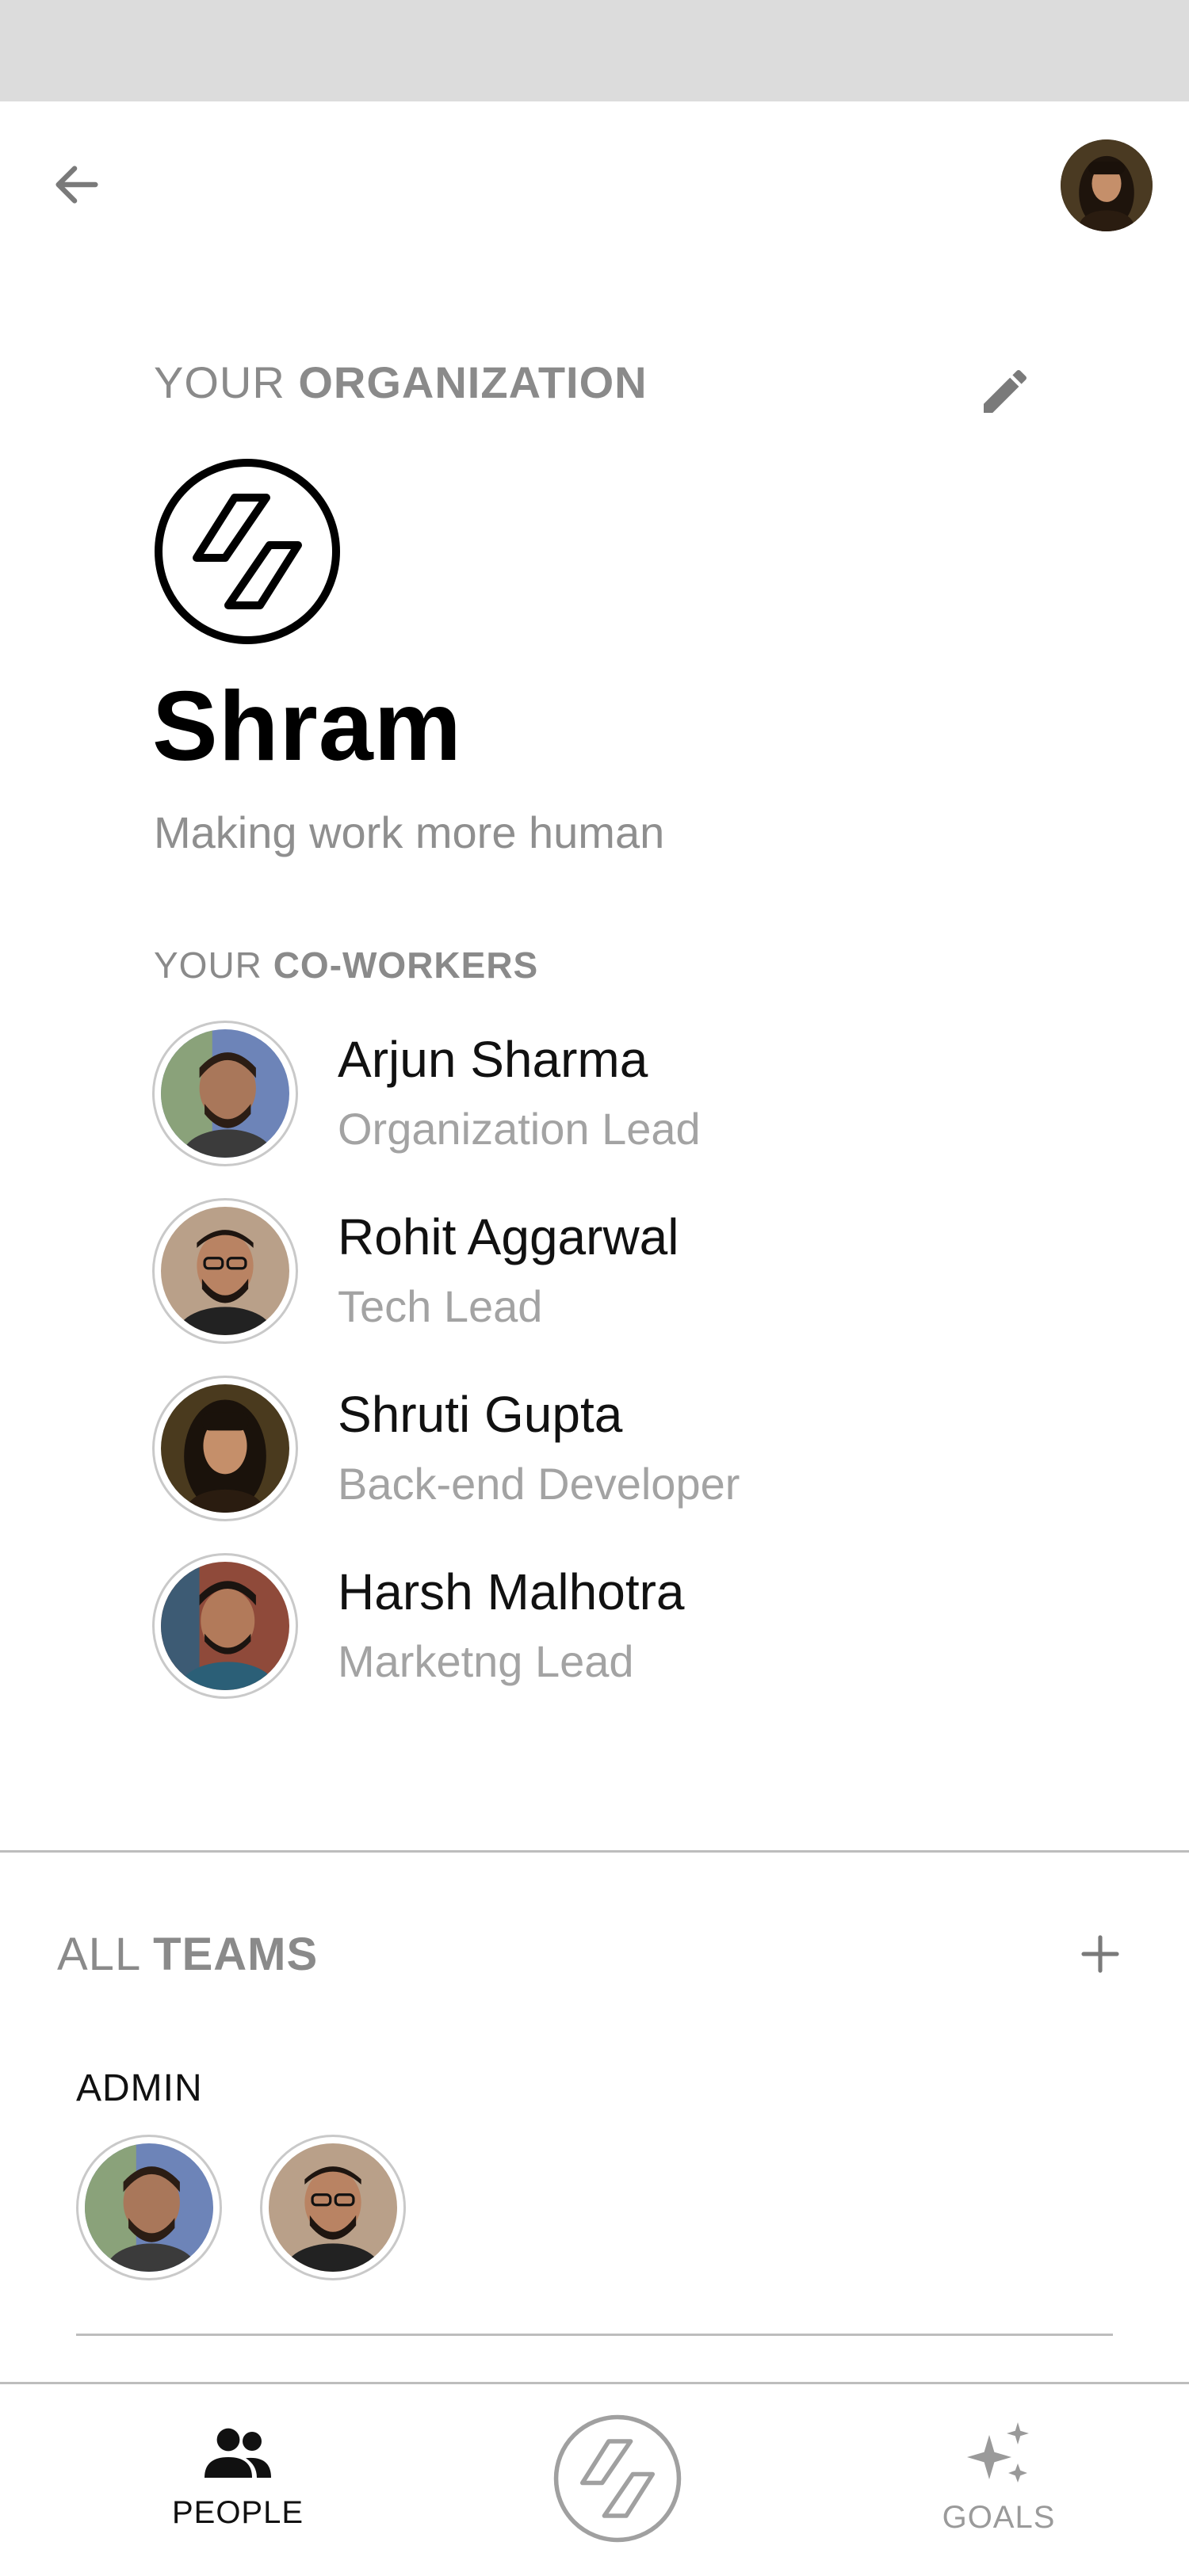 The image size is (1189, 2576). I want to click on organization-section-label: YOUR ORGANIZATION, so click(401, 382).